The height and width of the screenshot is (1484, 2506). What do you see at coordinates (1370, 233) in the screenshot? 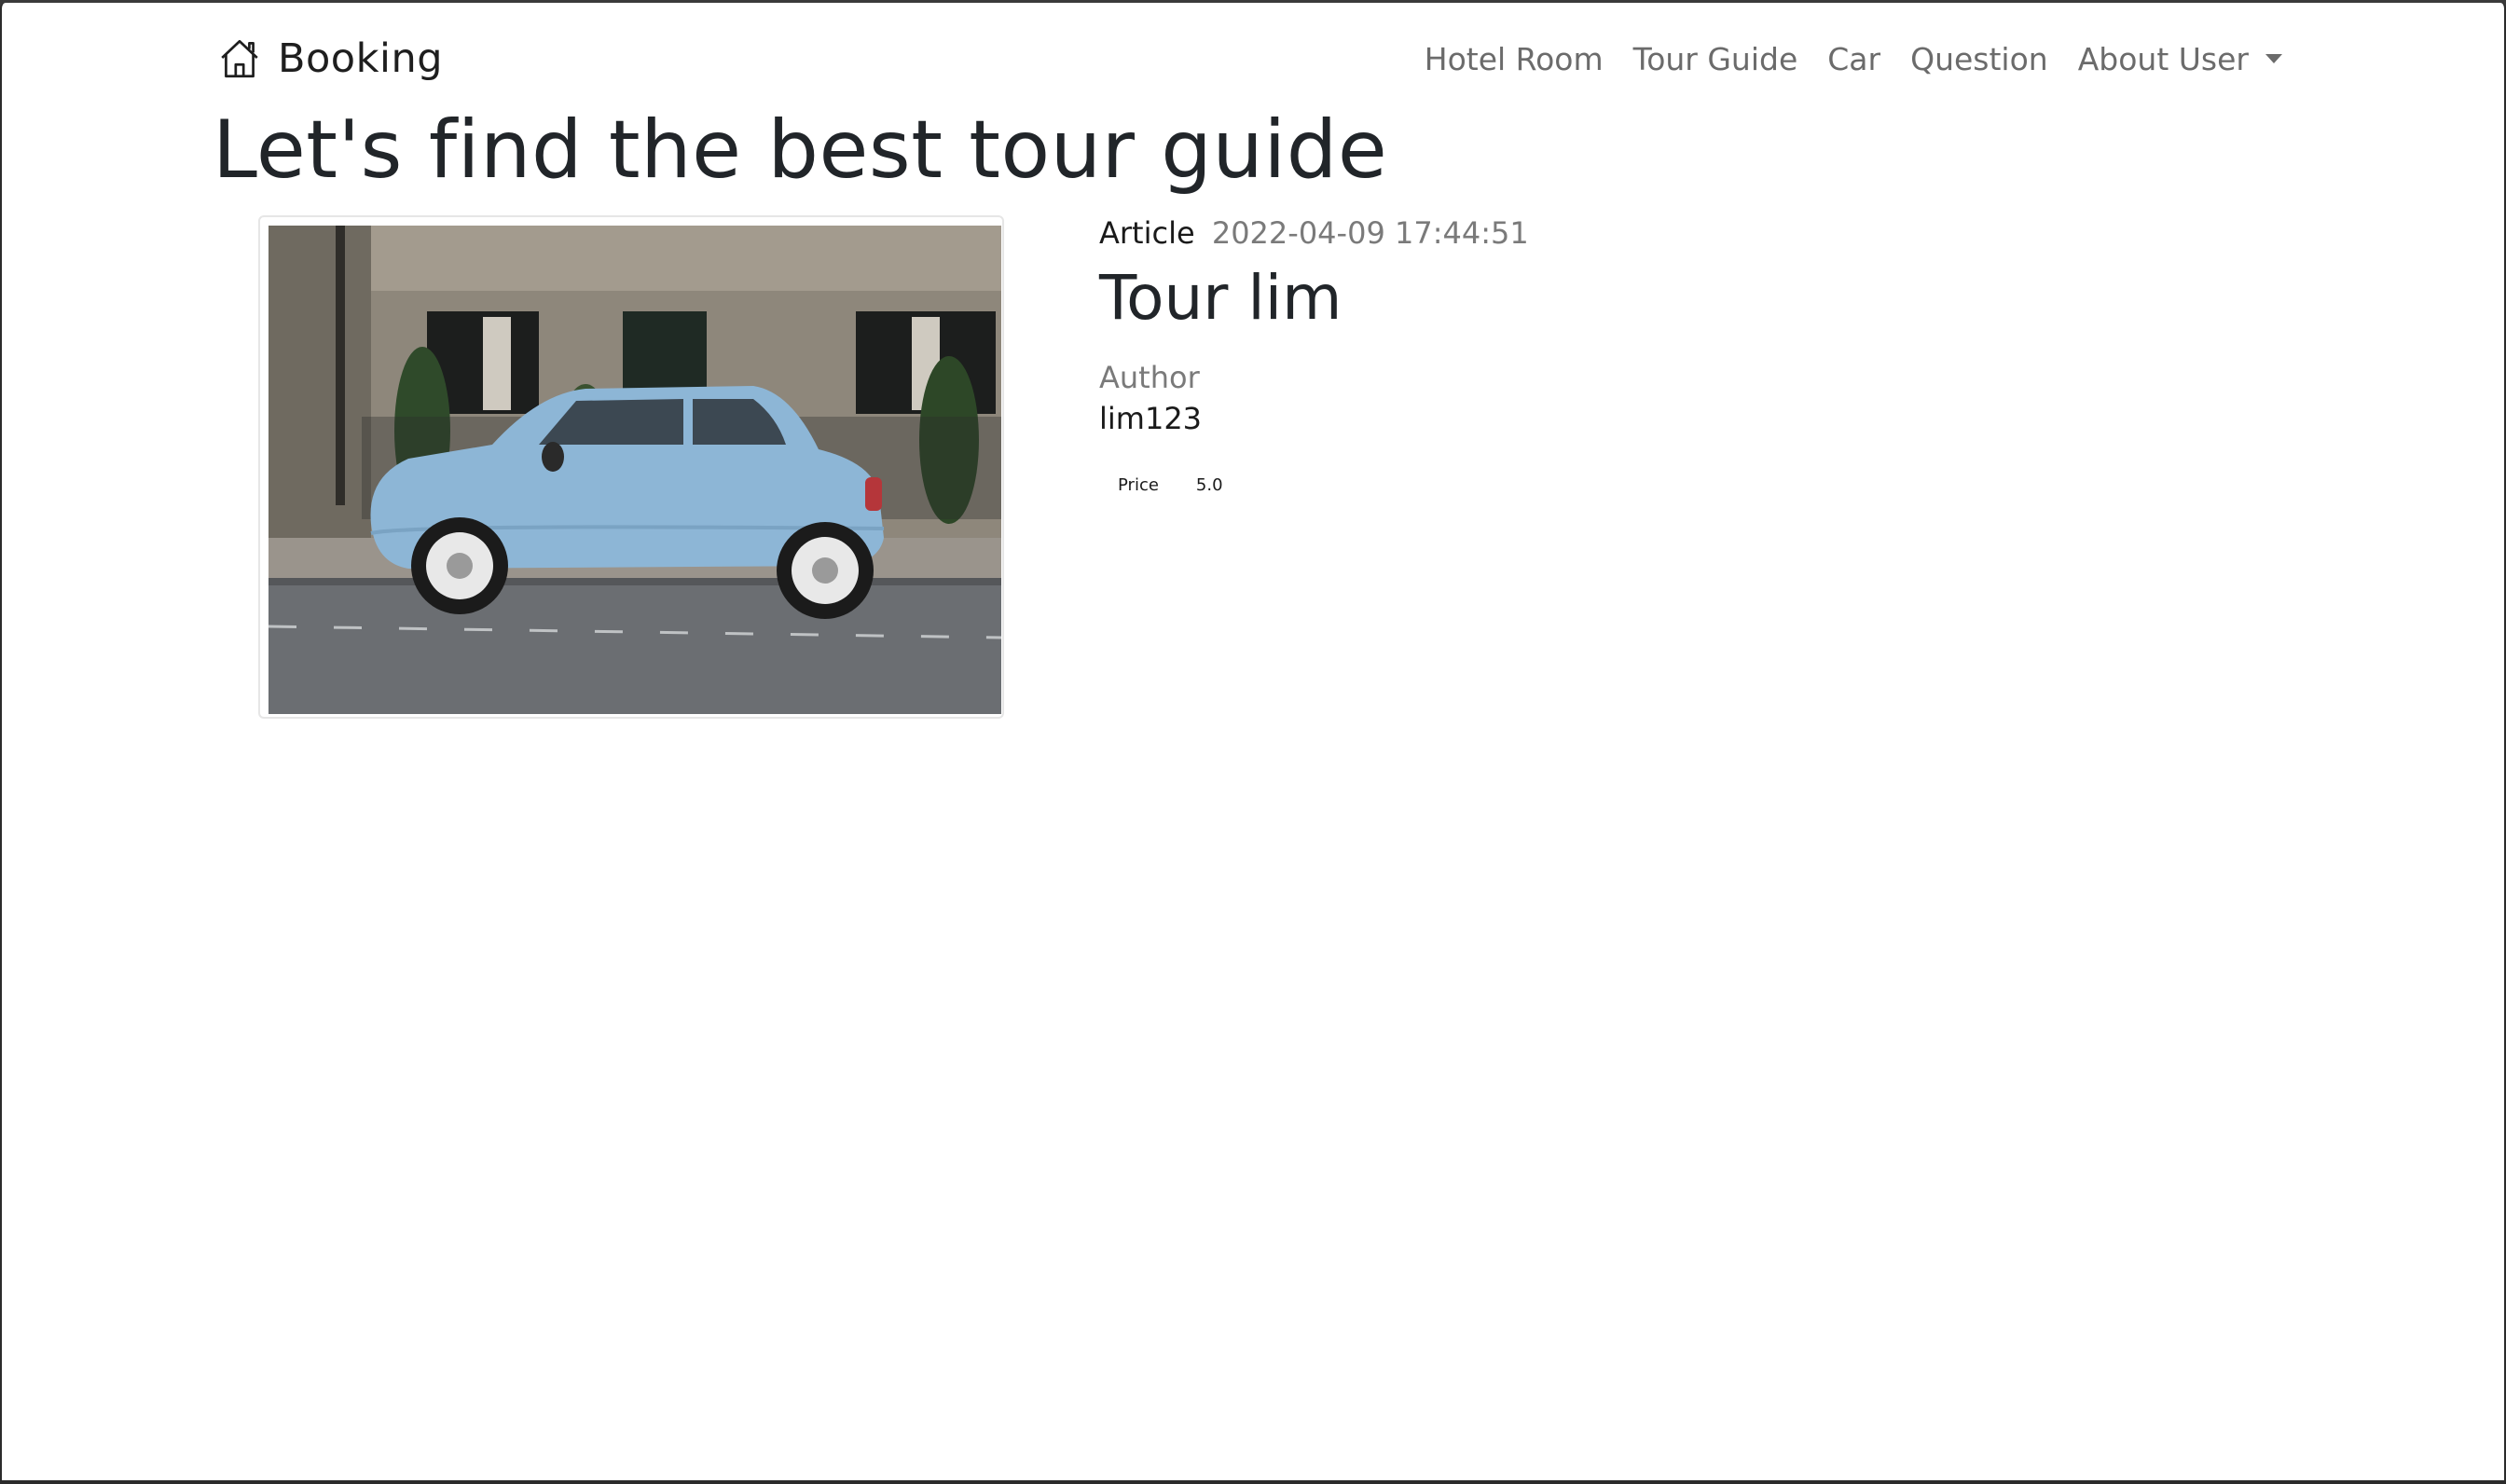
I see `article-date: 2022-04-09 17:44:51` at bounding box center [1370, 233].